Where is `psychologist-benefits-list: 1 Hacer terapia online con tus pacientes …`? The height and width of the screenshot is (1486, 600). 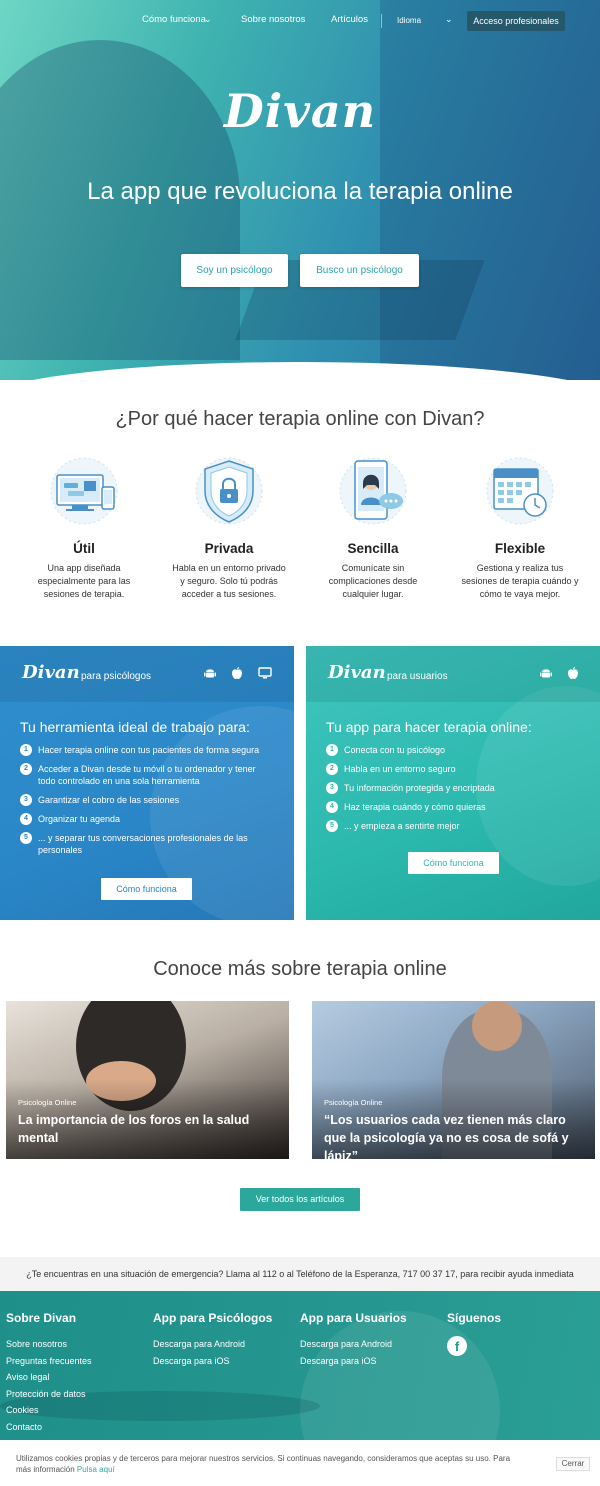
psychologist-benefits-list: 1 Hacer terapia online con tus pacientes … is located at coordinates (147, 803).